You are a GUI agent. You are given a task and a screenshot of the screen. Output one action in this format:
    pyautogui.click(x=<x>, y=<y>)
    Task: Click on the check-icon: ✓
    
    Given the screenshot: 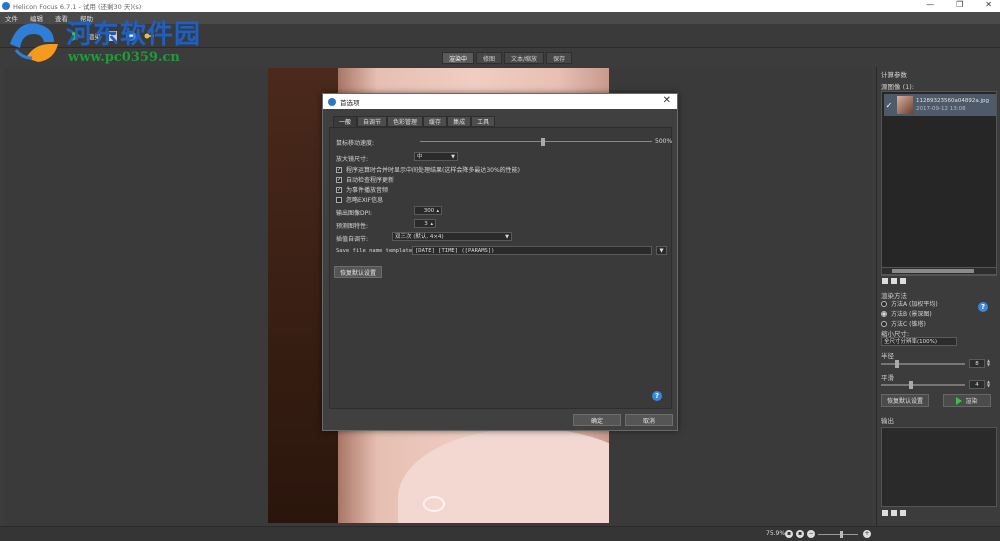 What is the action you would take?
    pyautogui.click(x=889, y=105)
    